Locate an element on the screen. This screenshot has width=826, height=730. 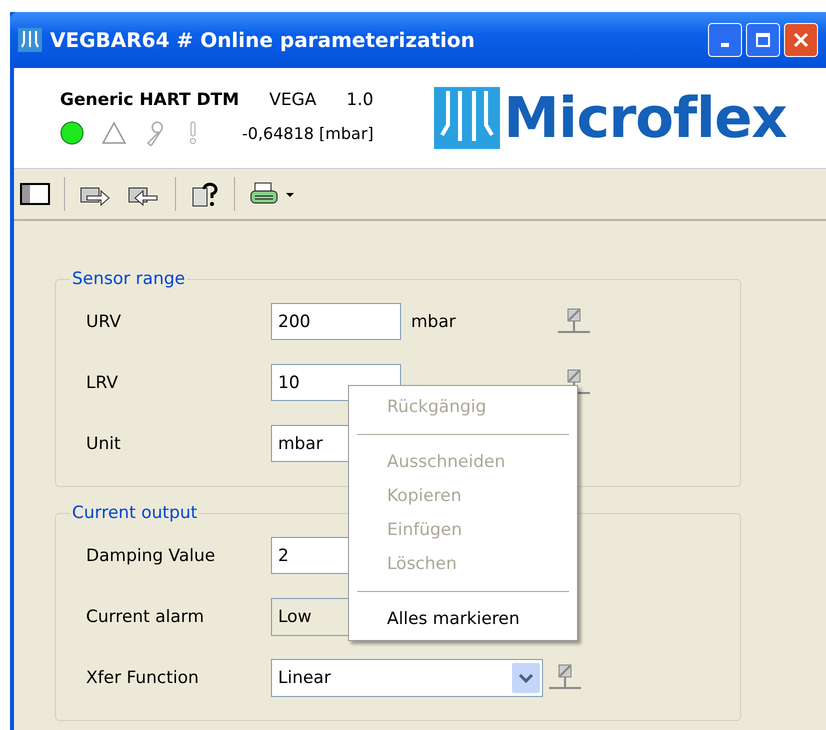
field-value: 200 is located at coordinates (294, 322).